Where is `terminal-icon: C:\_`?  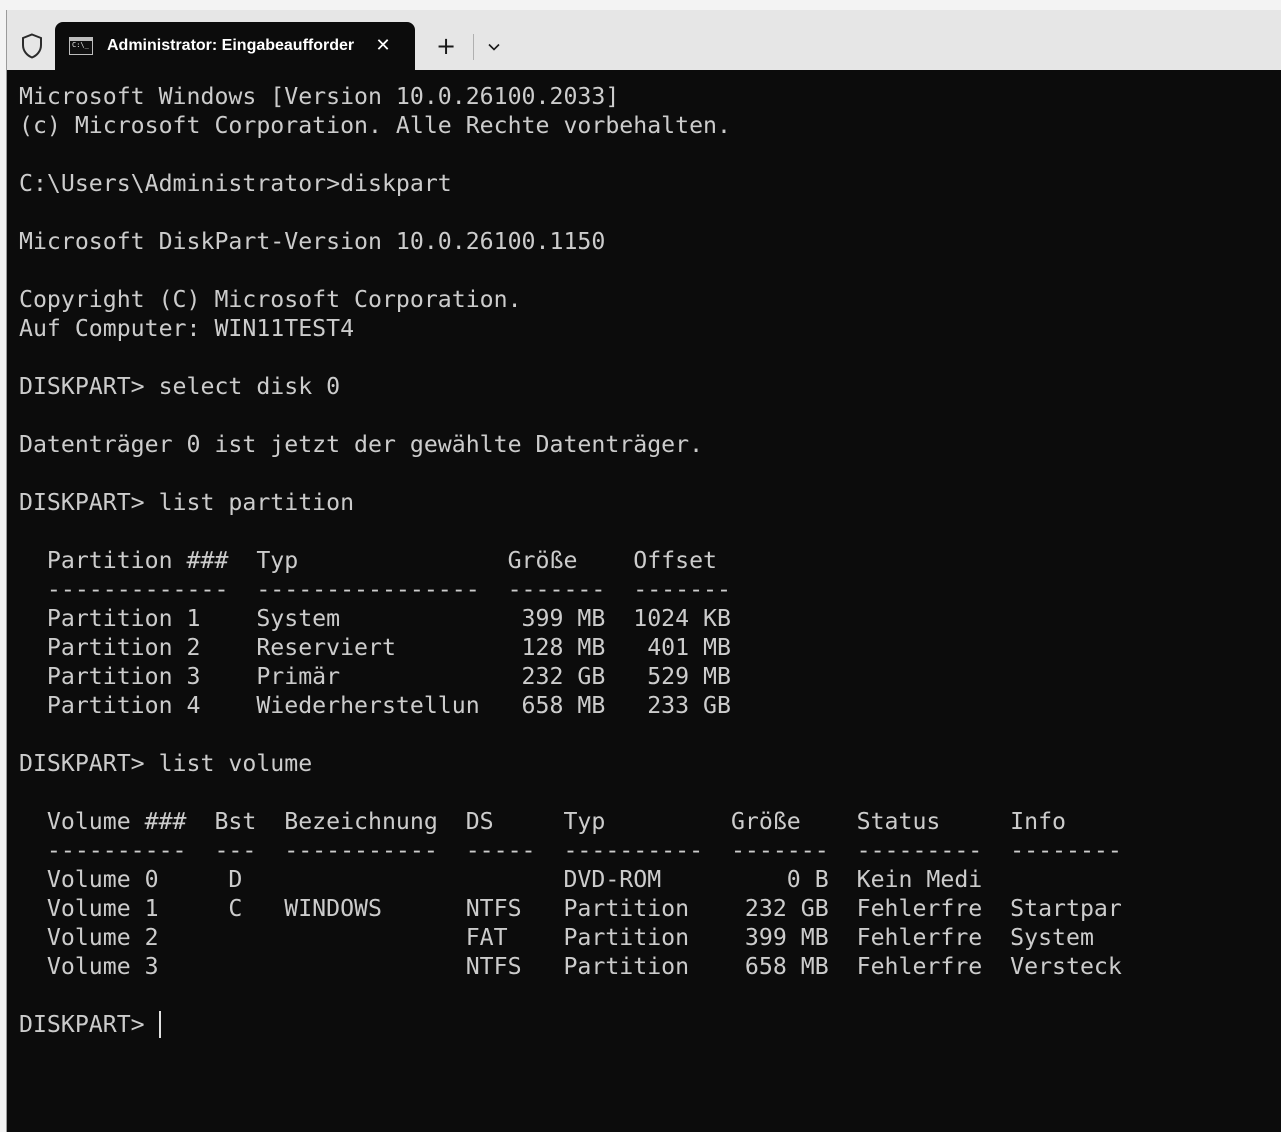 terminal-icon: C:\_ is located at coordinates (81, 46).